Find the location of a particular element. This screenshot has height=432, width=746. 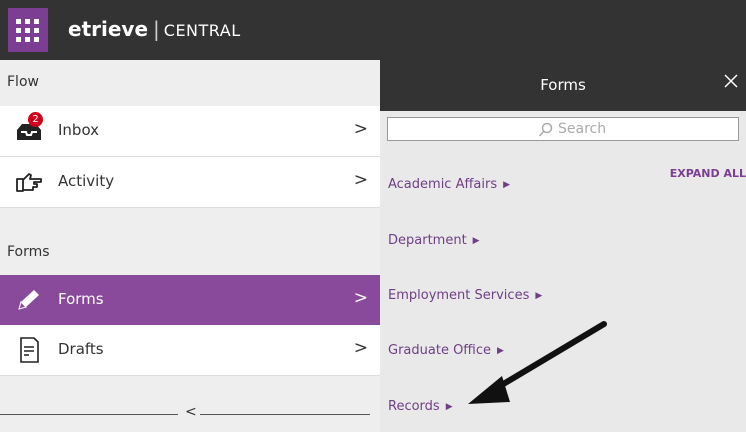

category-department: Department ▶ is located at coordinates (434, 240).